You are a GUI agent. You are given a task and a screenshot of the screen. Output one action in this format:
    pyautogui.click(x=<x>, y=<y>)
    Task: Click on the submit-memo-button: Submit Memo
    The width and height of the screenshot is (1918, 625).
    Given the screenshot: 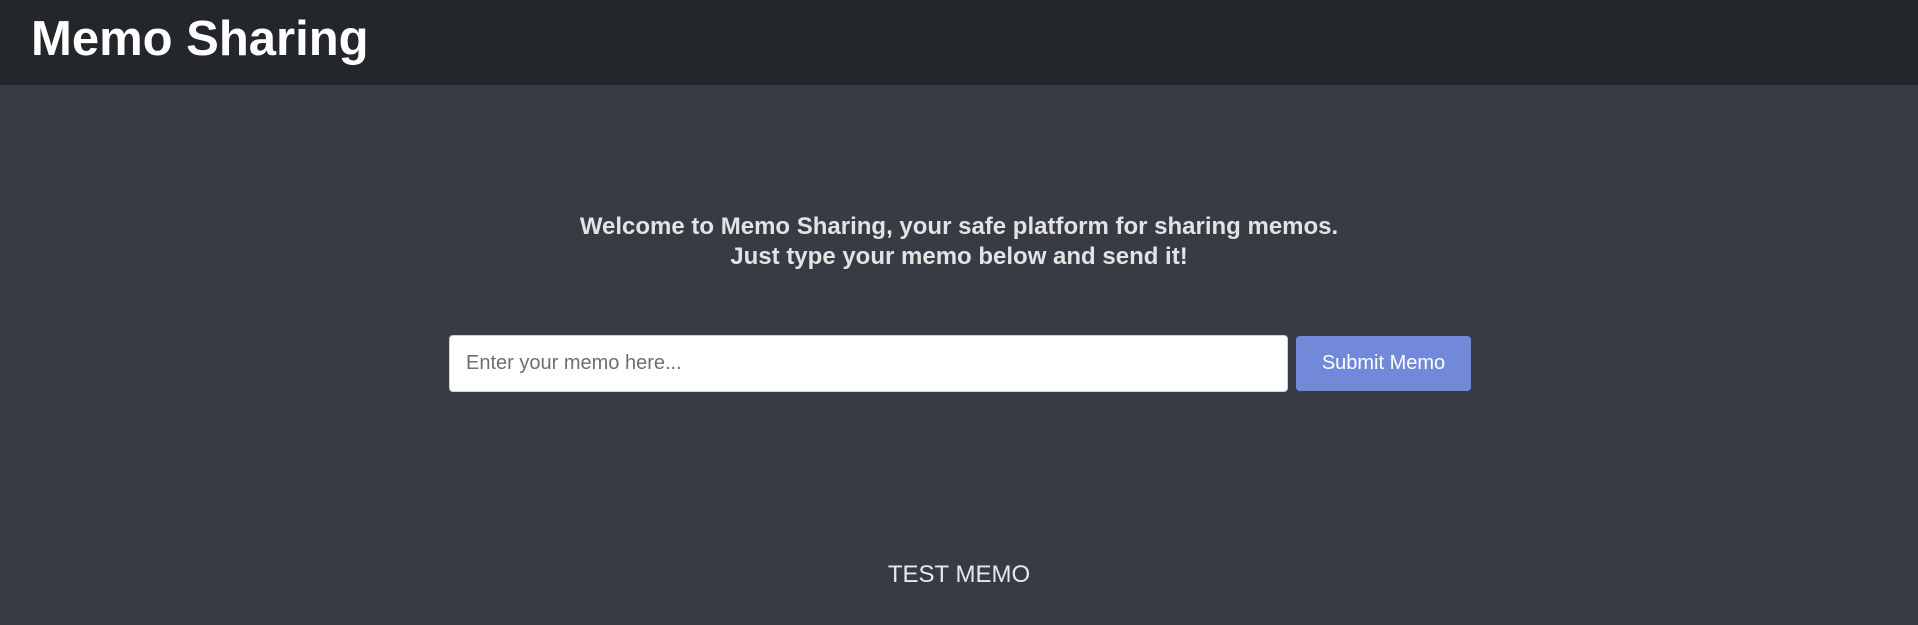 What is the action you would take?
    pyautogui.click(x=1383, y=363)
    